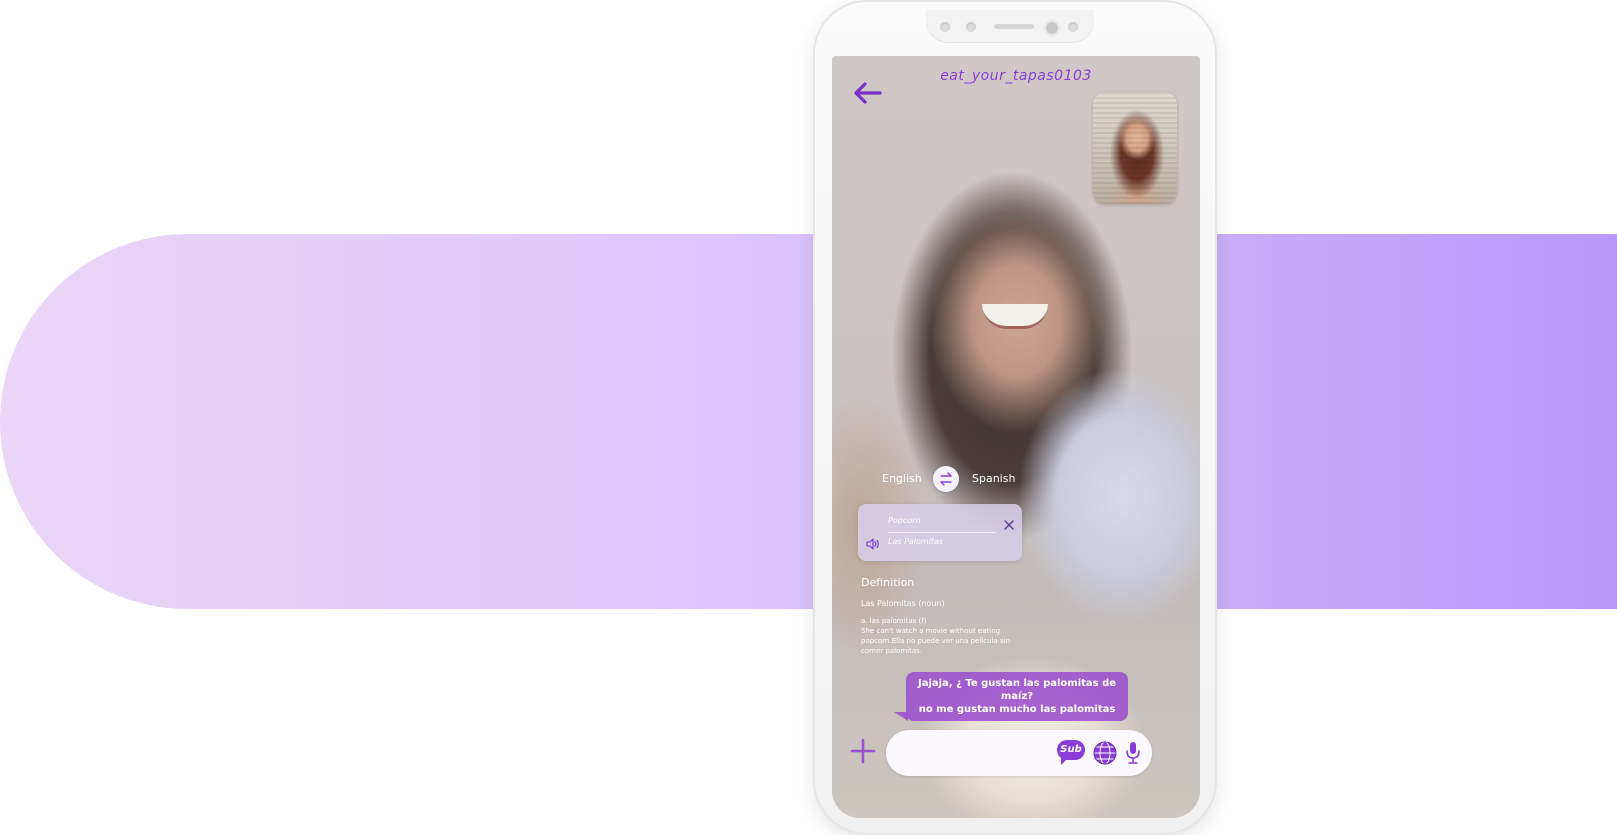 This screenshot has height=835, width=1617. I want to click on close-card-button, so click(1009, 524).